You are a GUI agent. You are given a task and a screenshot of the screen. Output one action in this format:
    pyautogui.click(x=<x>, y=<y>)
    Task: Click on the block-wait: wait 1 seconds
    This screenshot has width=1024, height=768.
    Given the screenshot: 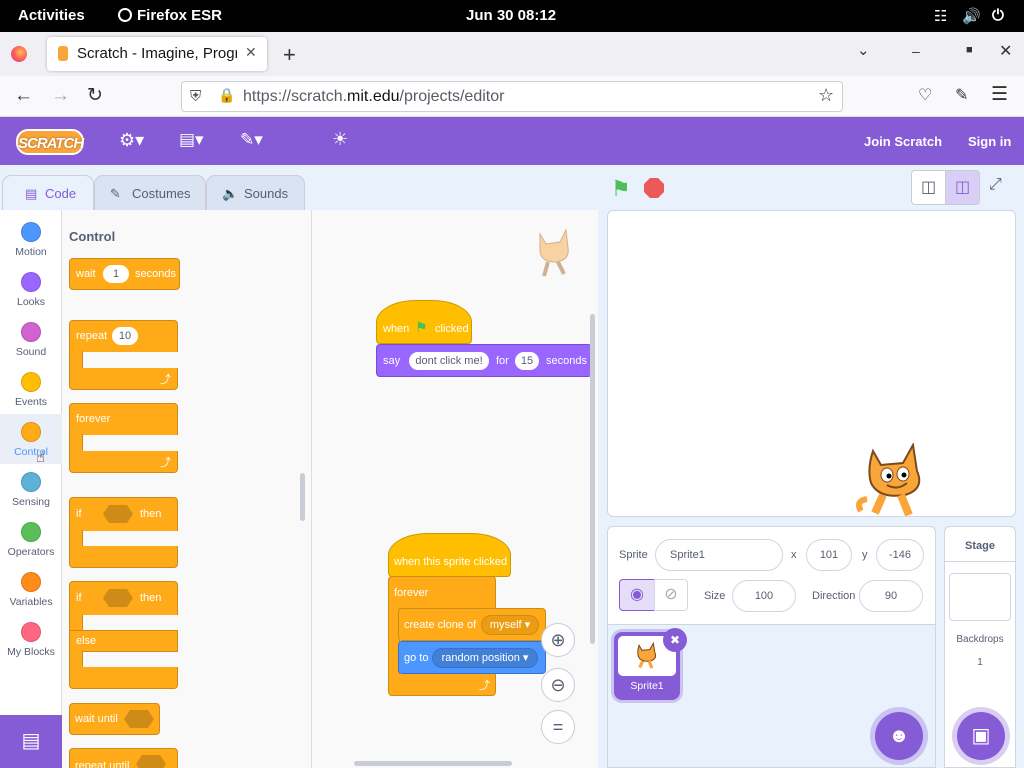 What is the action you would take?
    pyautogui.click(x=124, y=274)
    